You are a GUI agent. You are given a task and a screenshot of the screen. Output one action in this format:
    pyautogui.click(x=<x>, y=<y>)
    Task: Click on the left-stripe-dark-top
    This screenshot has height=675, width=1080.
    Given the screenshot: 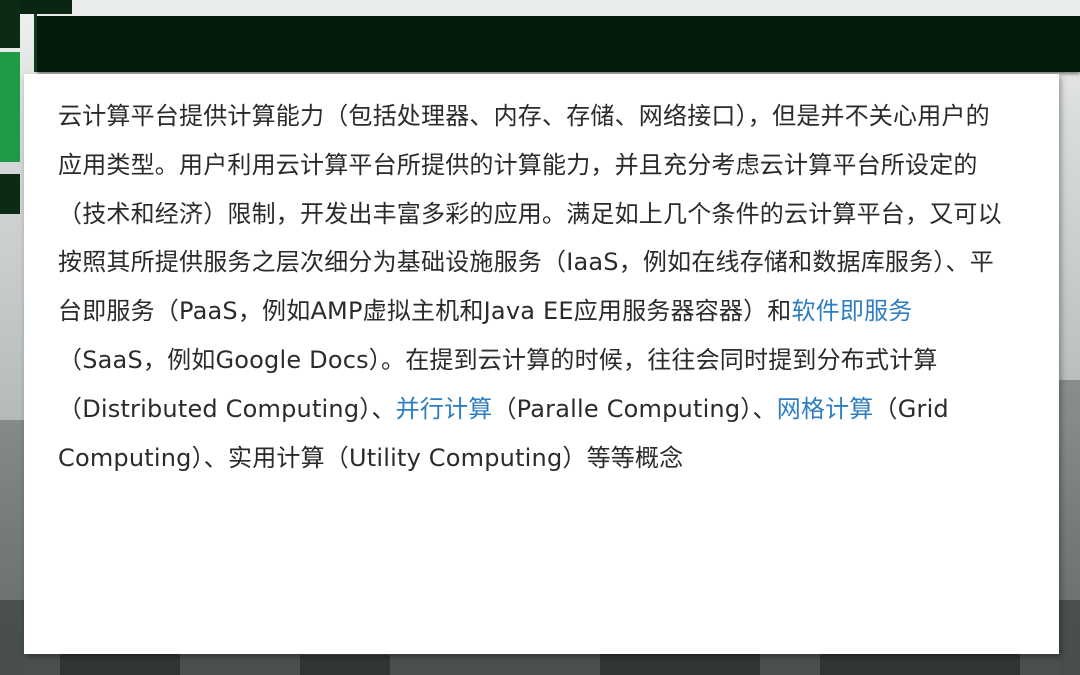 What is the action you would take?
    pyautogui.click(x=10, y=24)
    